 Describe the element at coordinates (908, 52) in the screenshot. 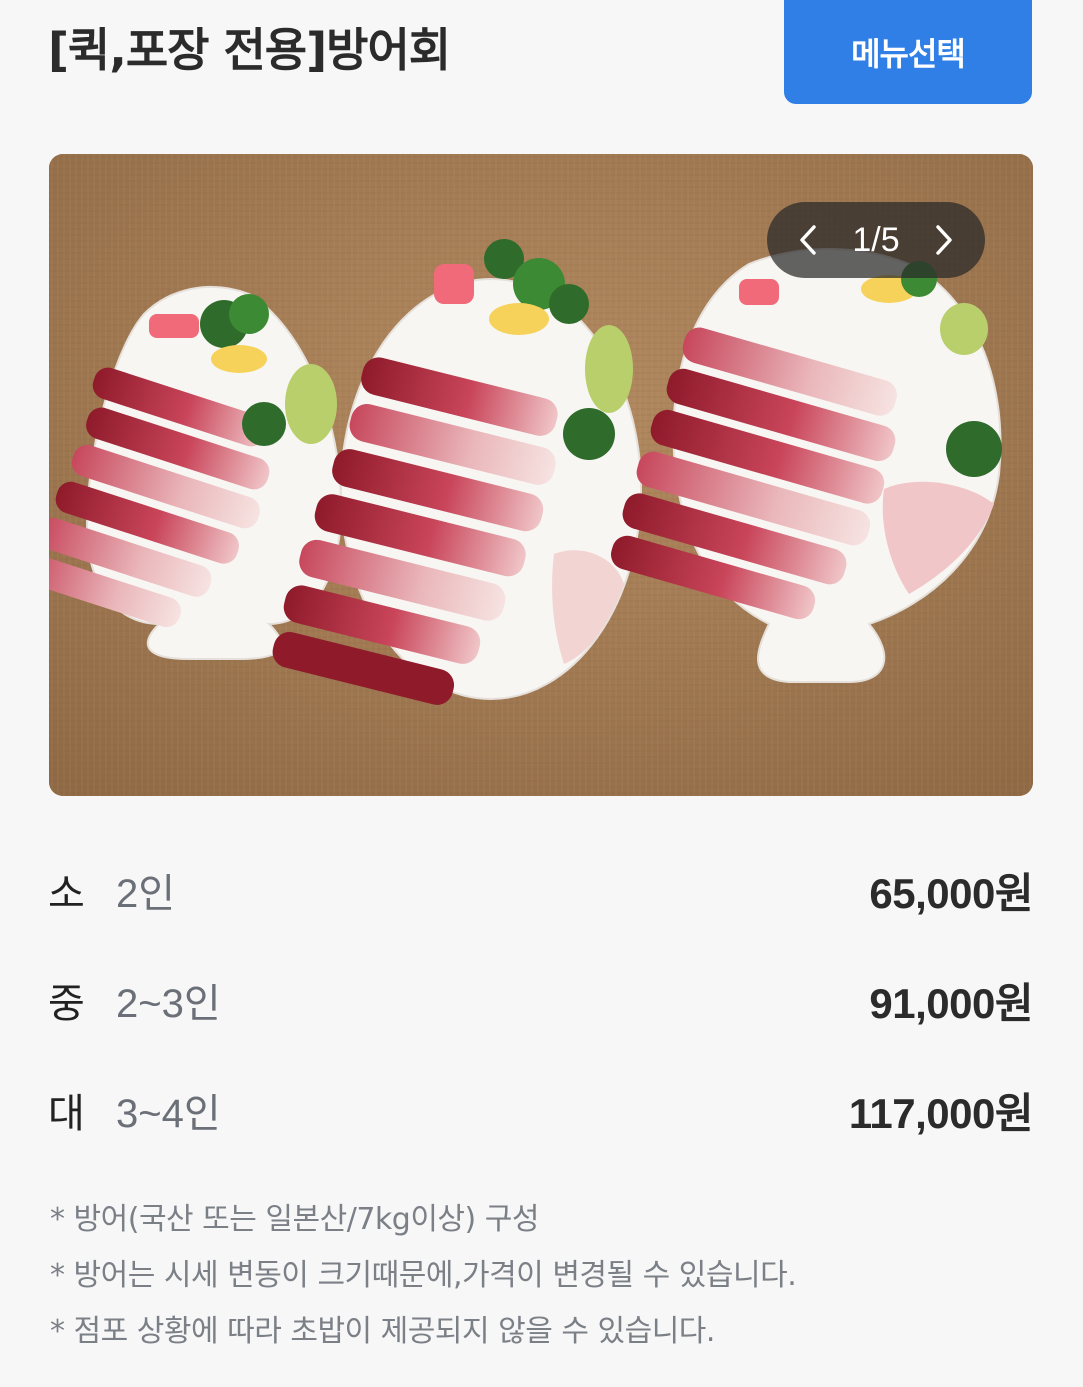

I see `menu-select-button: 메뉴선택` at that location.